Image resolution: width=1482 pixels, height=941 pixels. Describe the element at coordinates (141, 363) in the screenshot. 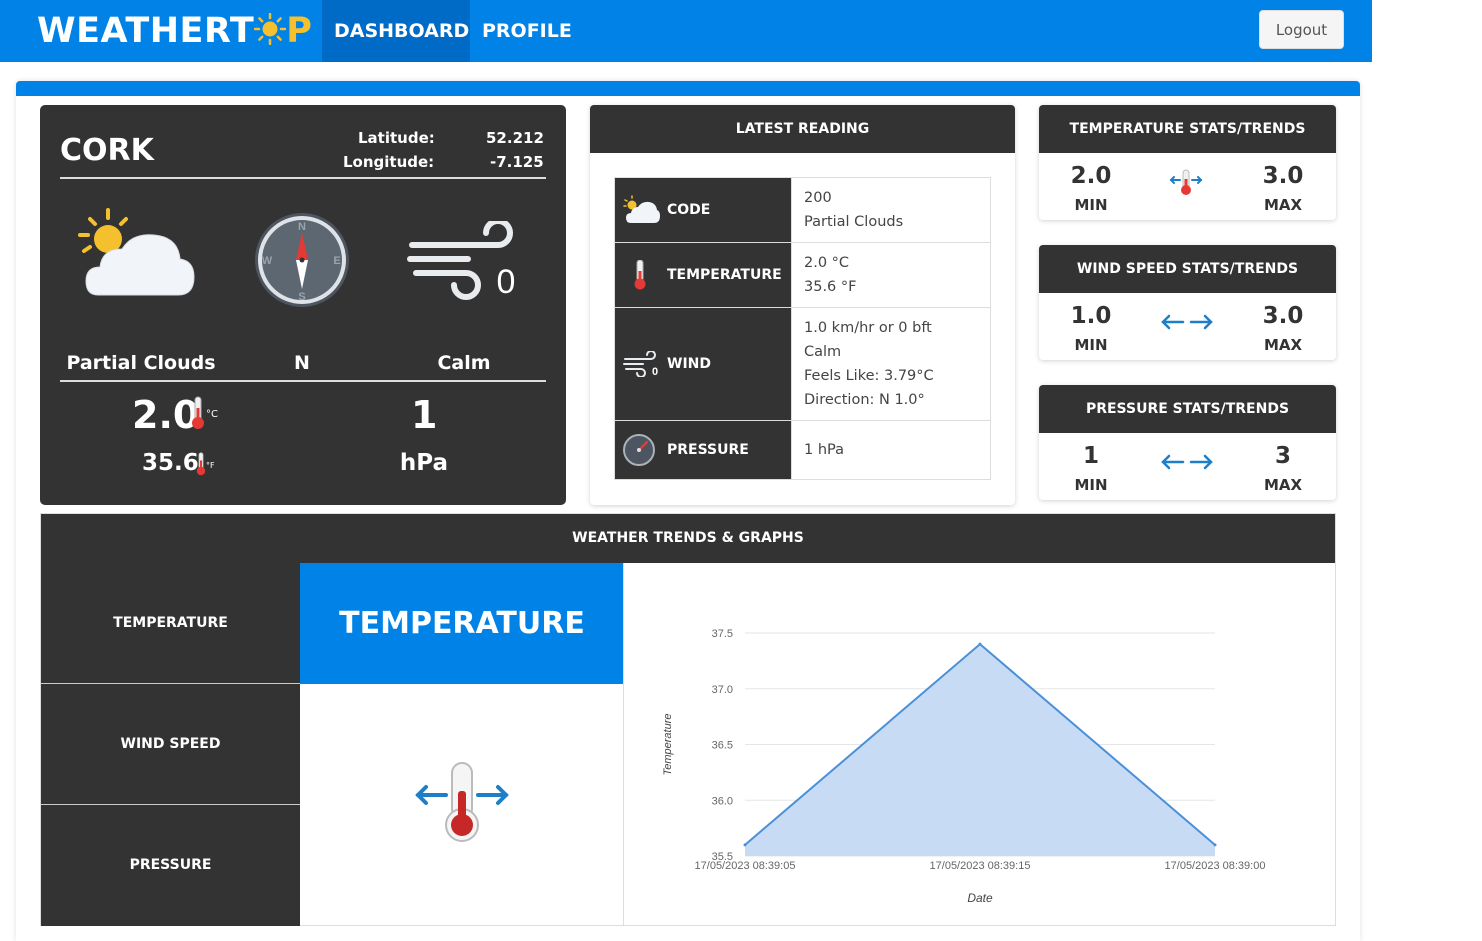

I see `condition-label: Partial Clouds` at that location.